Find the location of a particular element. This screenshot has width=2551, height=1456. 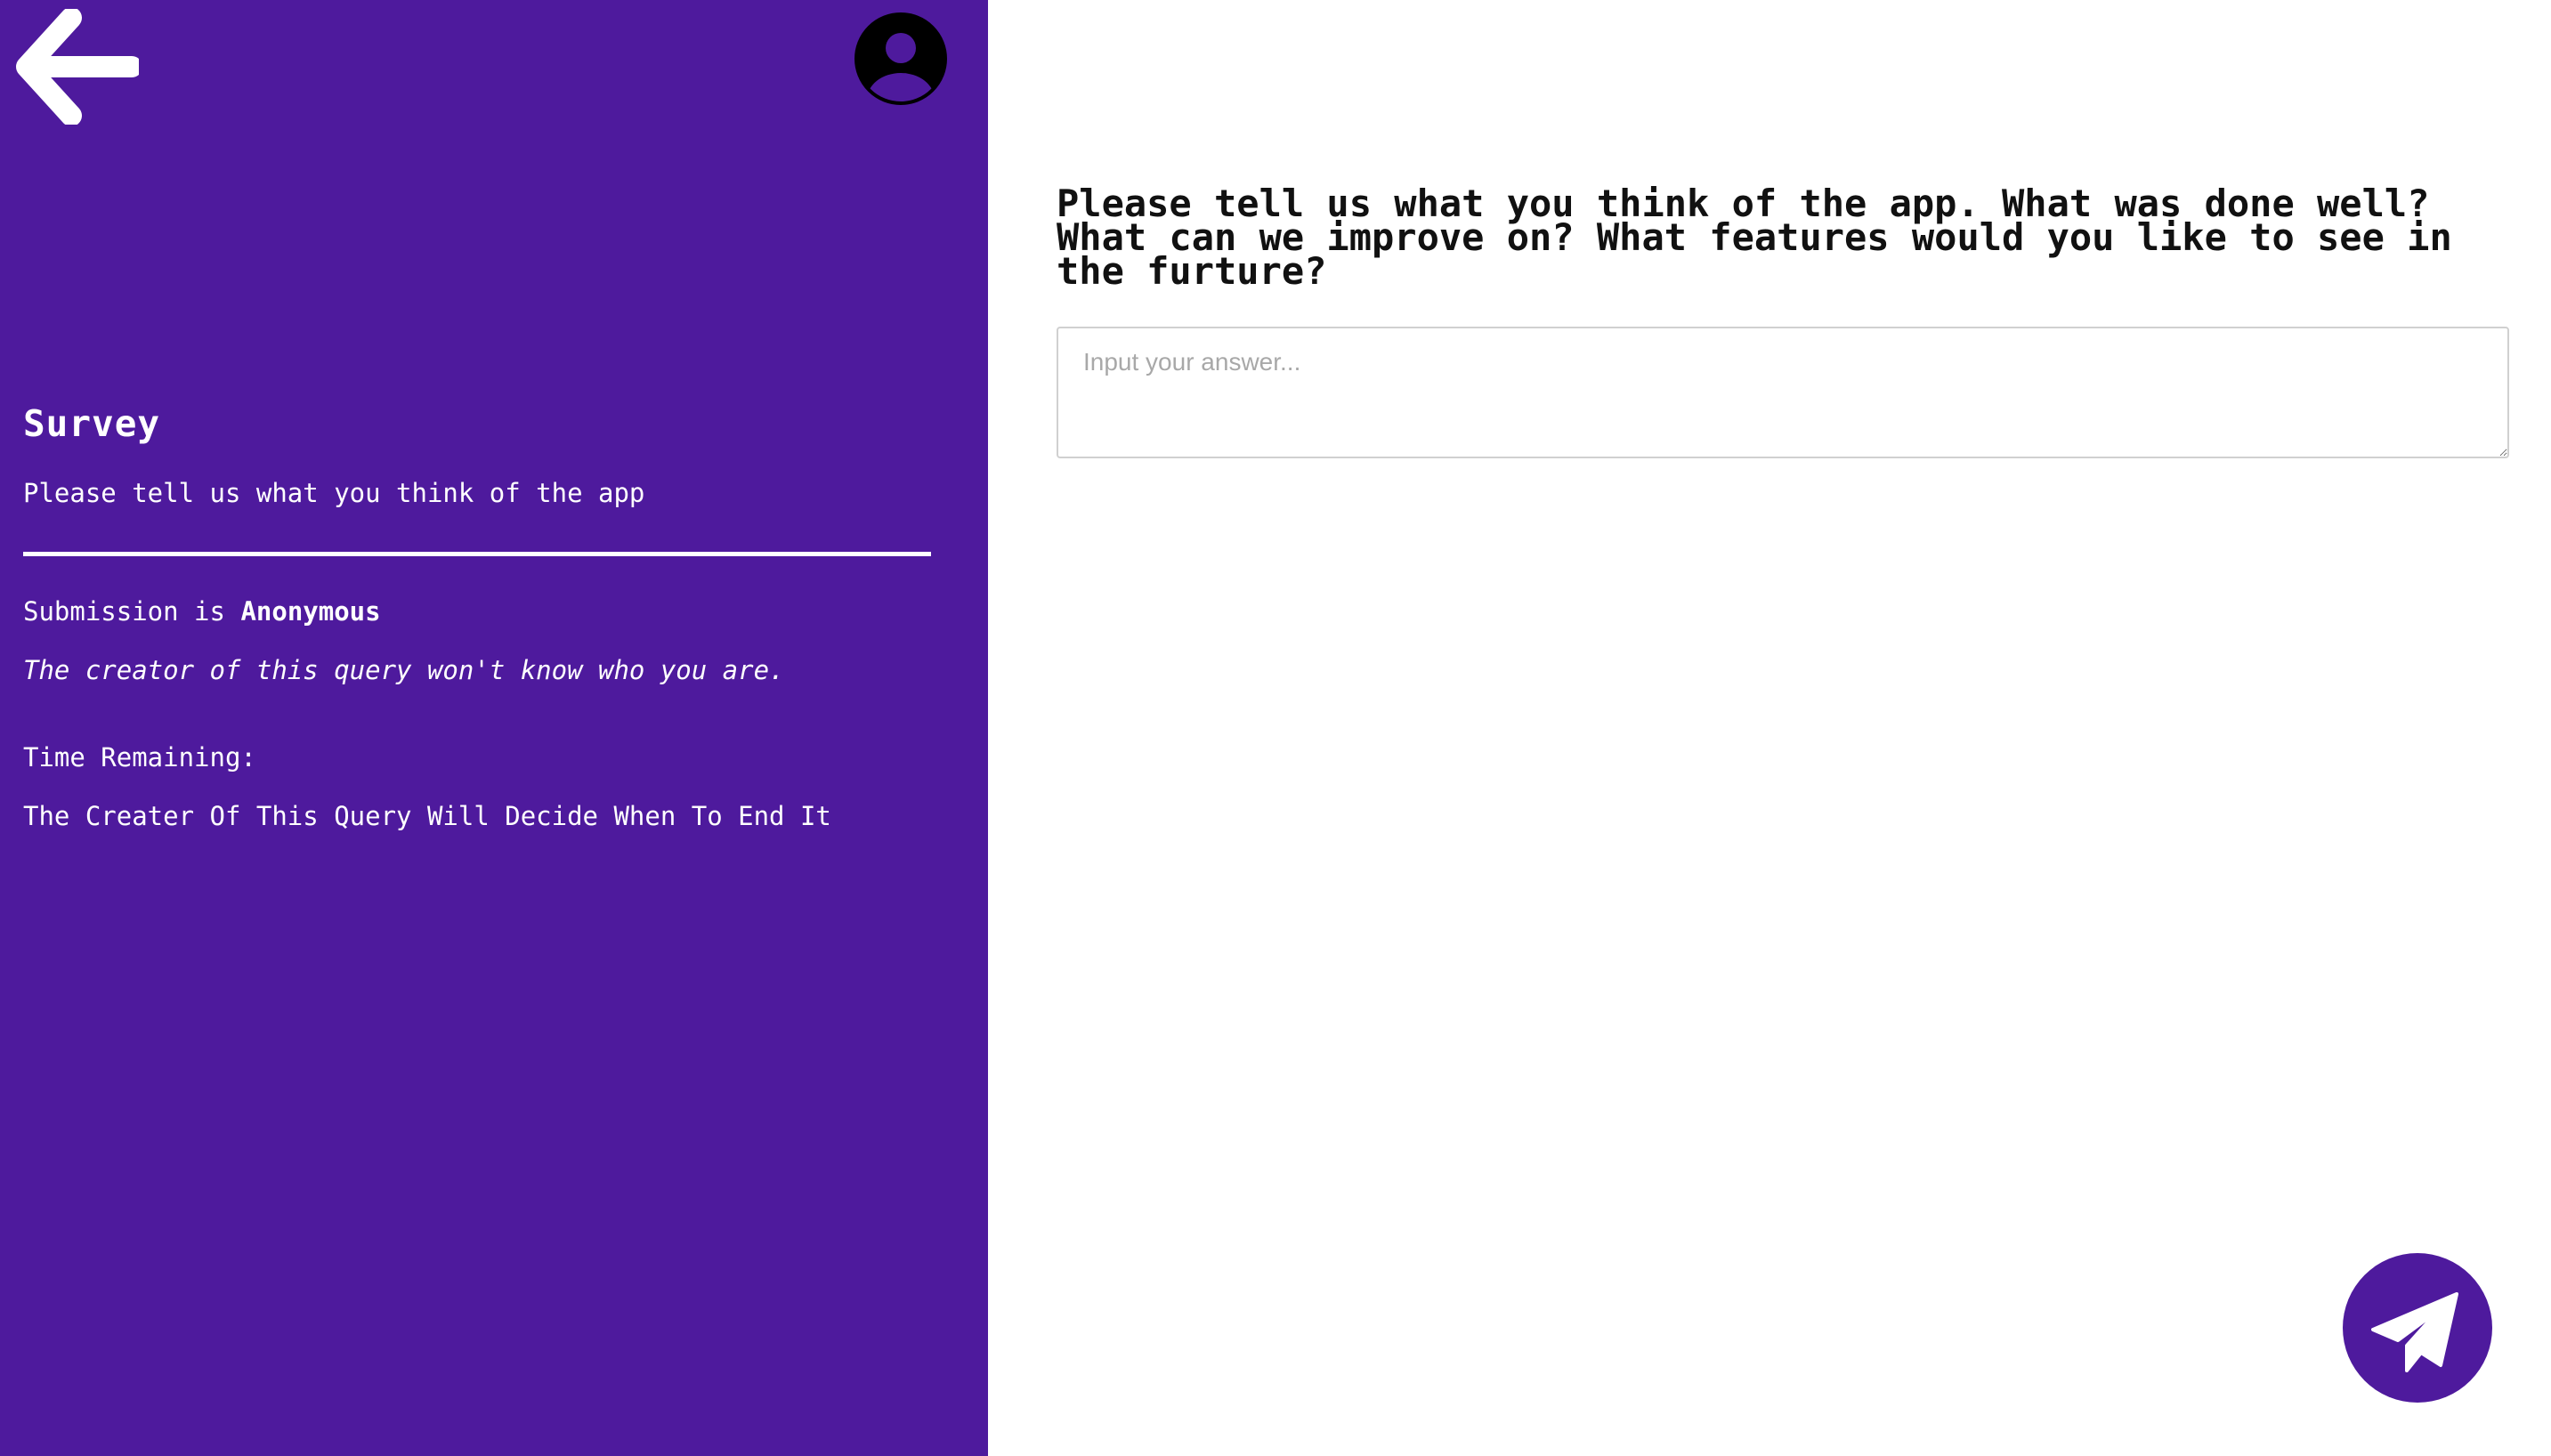

survey-description: Please tell us what you think of the app is located at coordinates (334, 493).